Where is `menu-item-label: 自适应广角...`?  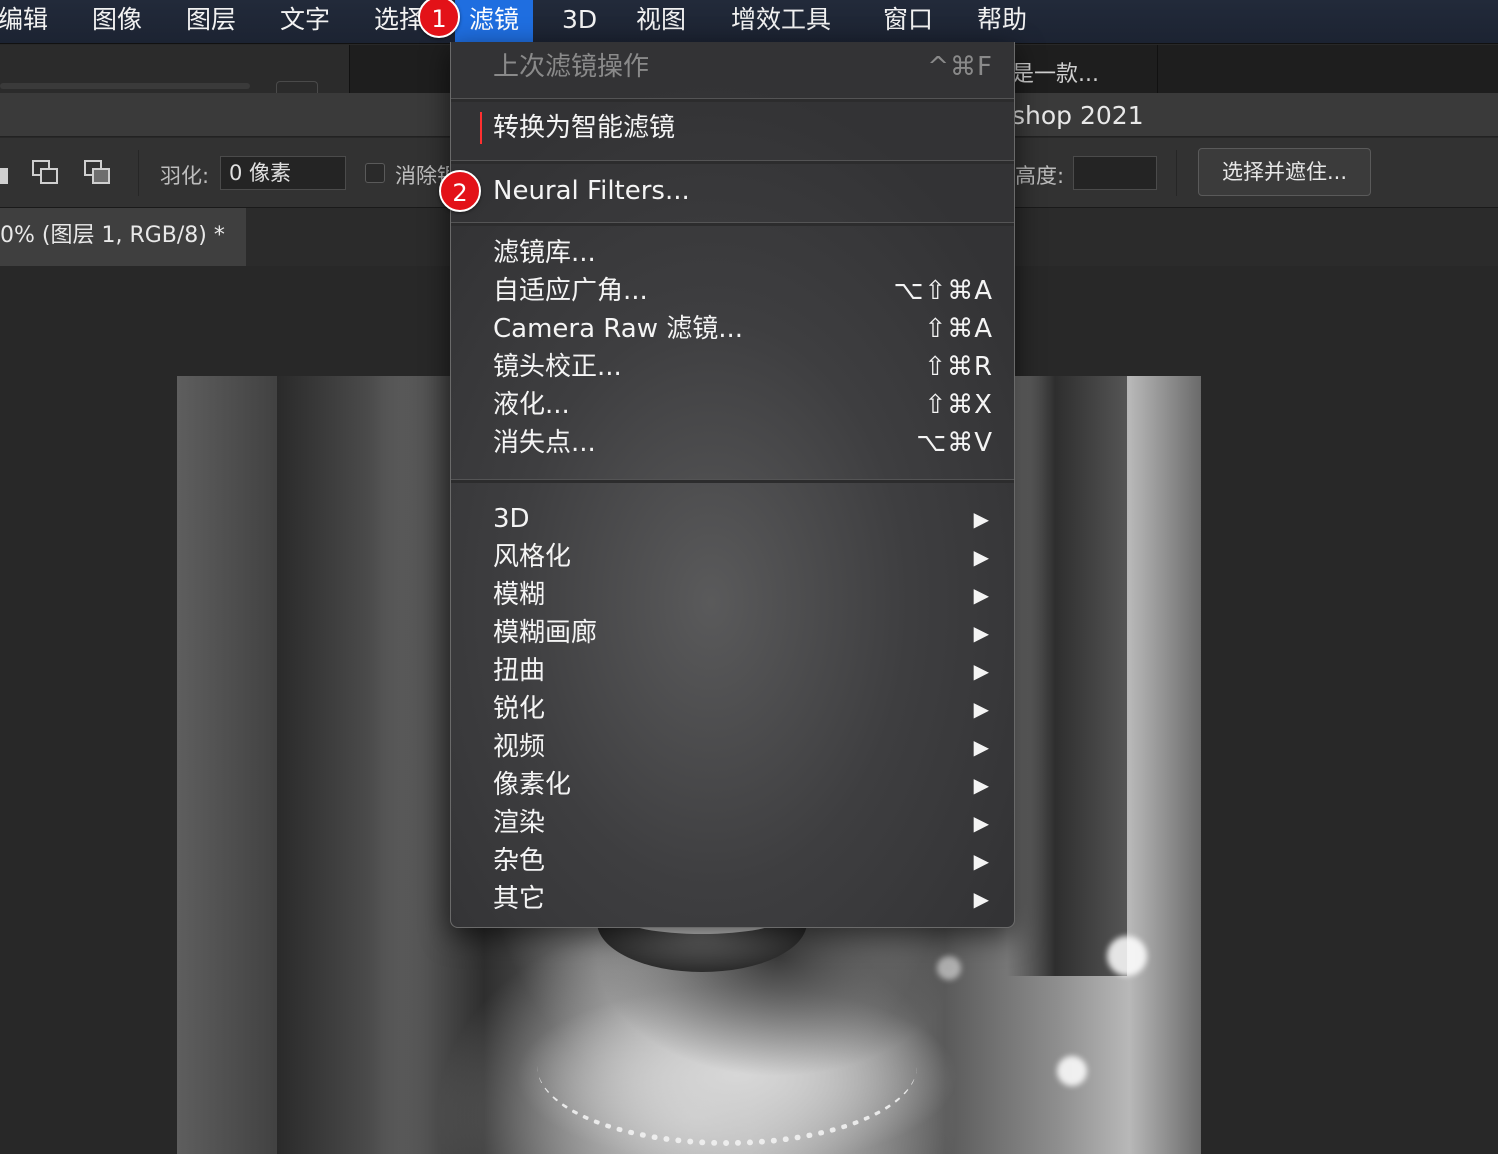 menu-item-label: 自适应广角... is located at coordinates (570, 291).